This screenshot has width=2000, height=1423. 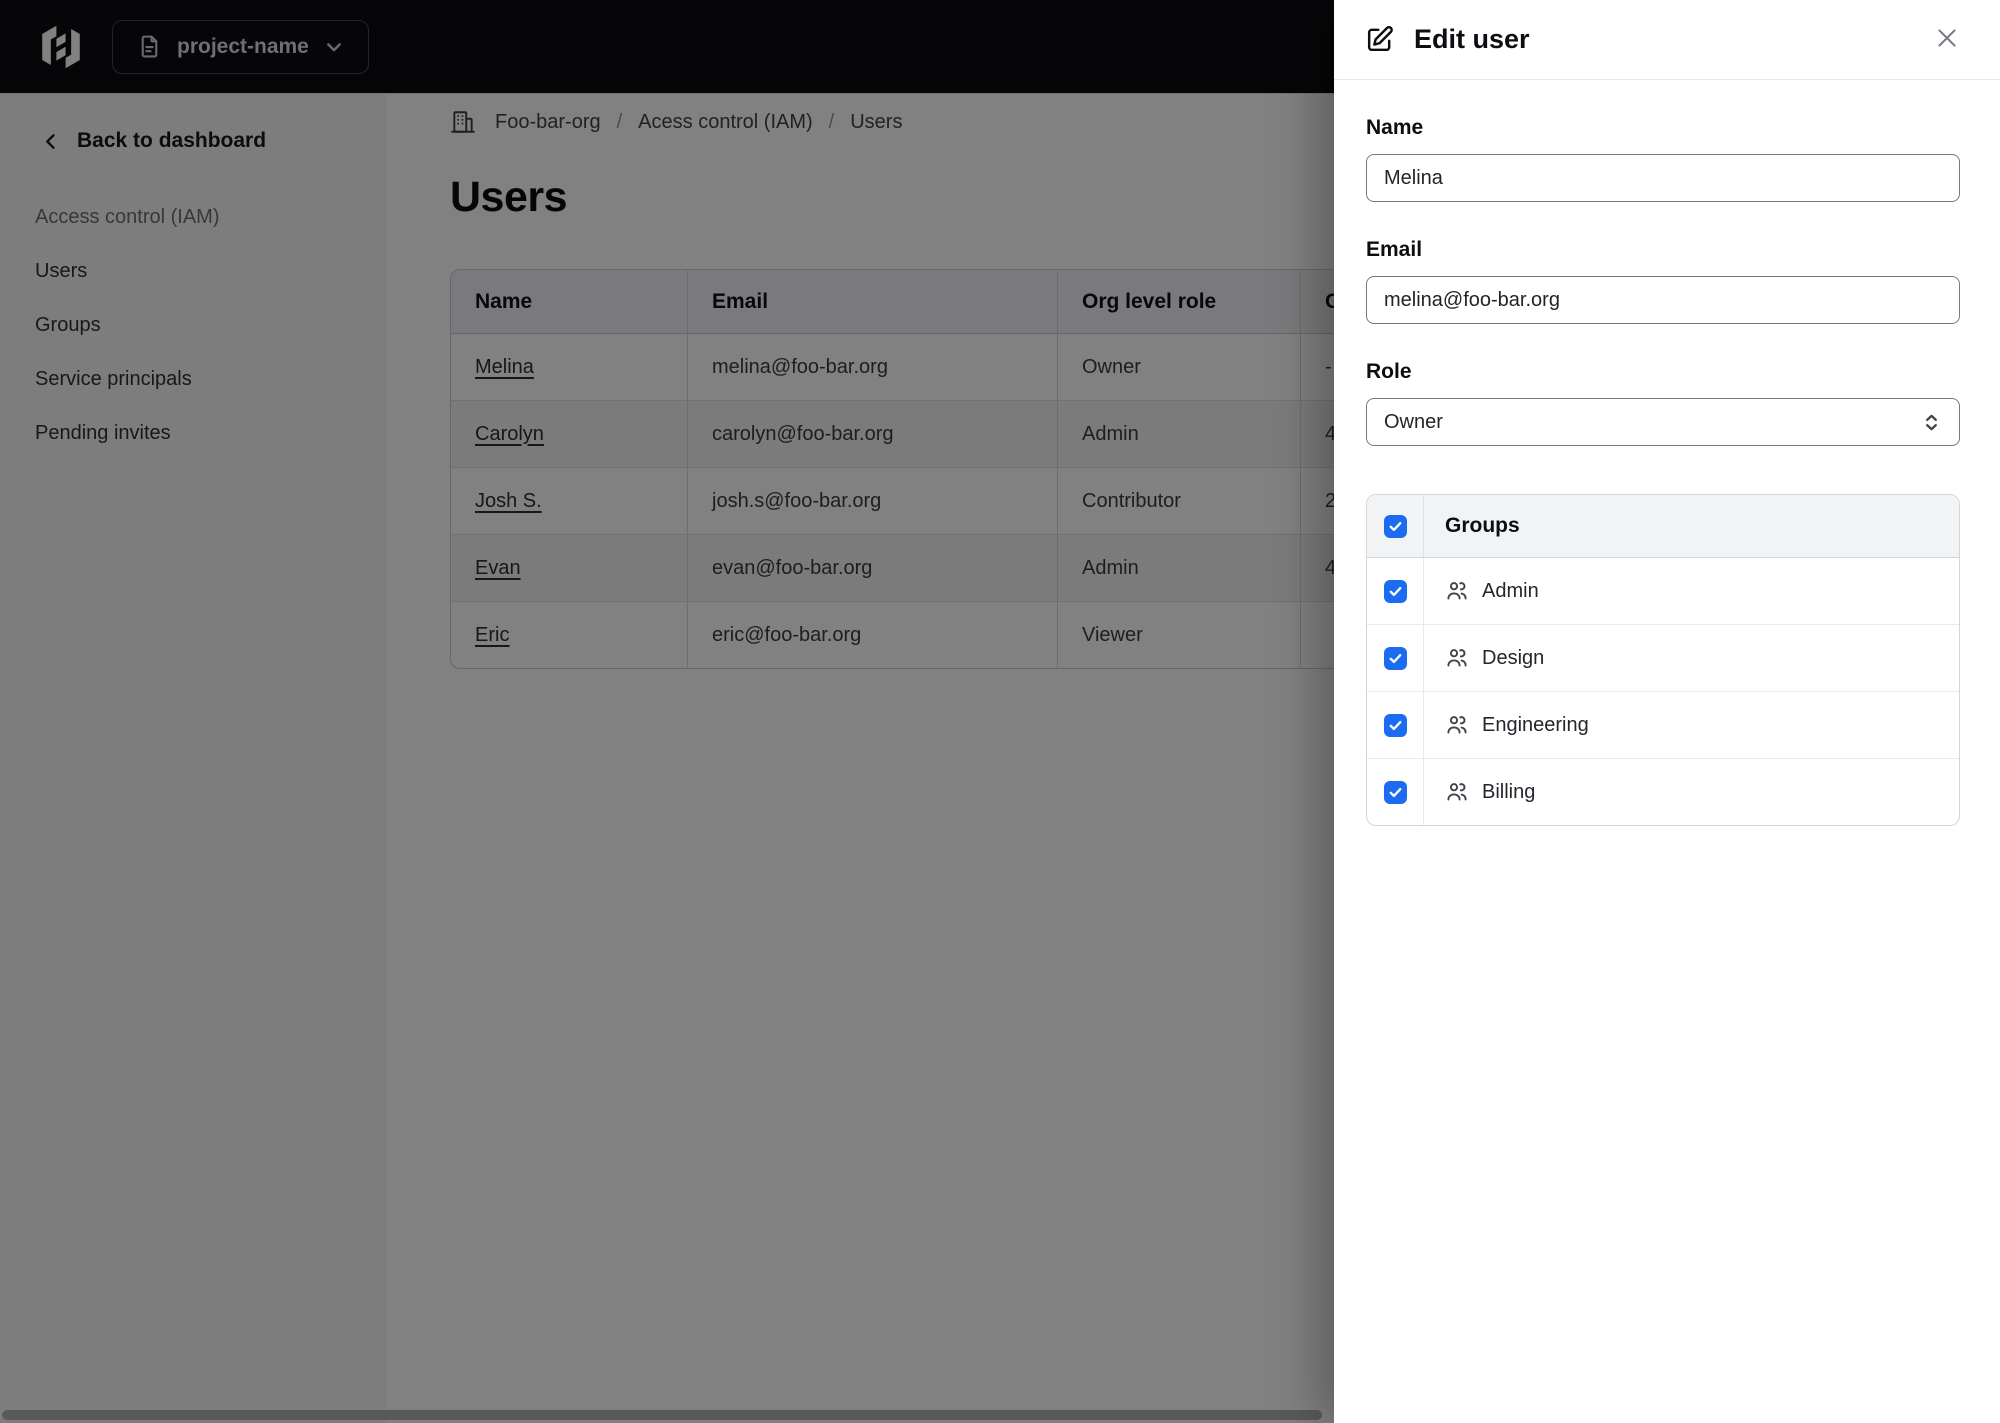 I want to click on name-field-label: Name, so click(x=1395, y=127).